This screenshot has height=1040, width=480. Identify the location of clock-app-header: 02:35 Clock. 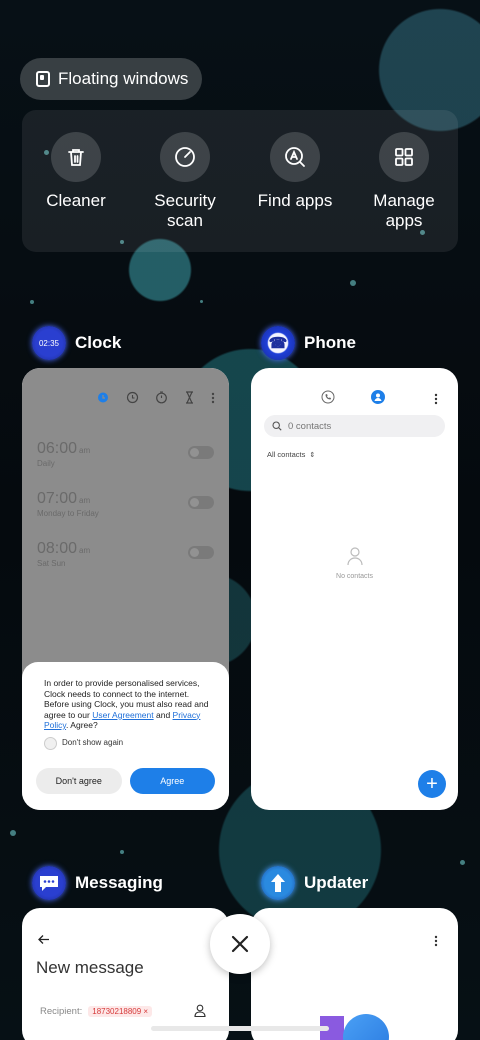
(76, 343).